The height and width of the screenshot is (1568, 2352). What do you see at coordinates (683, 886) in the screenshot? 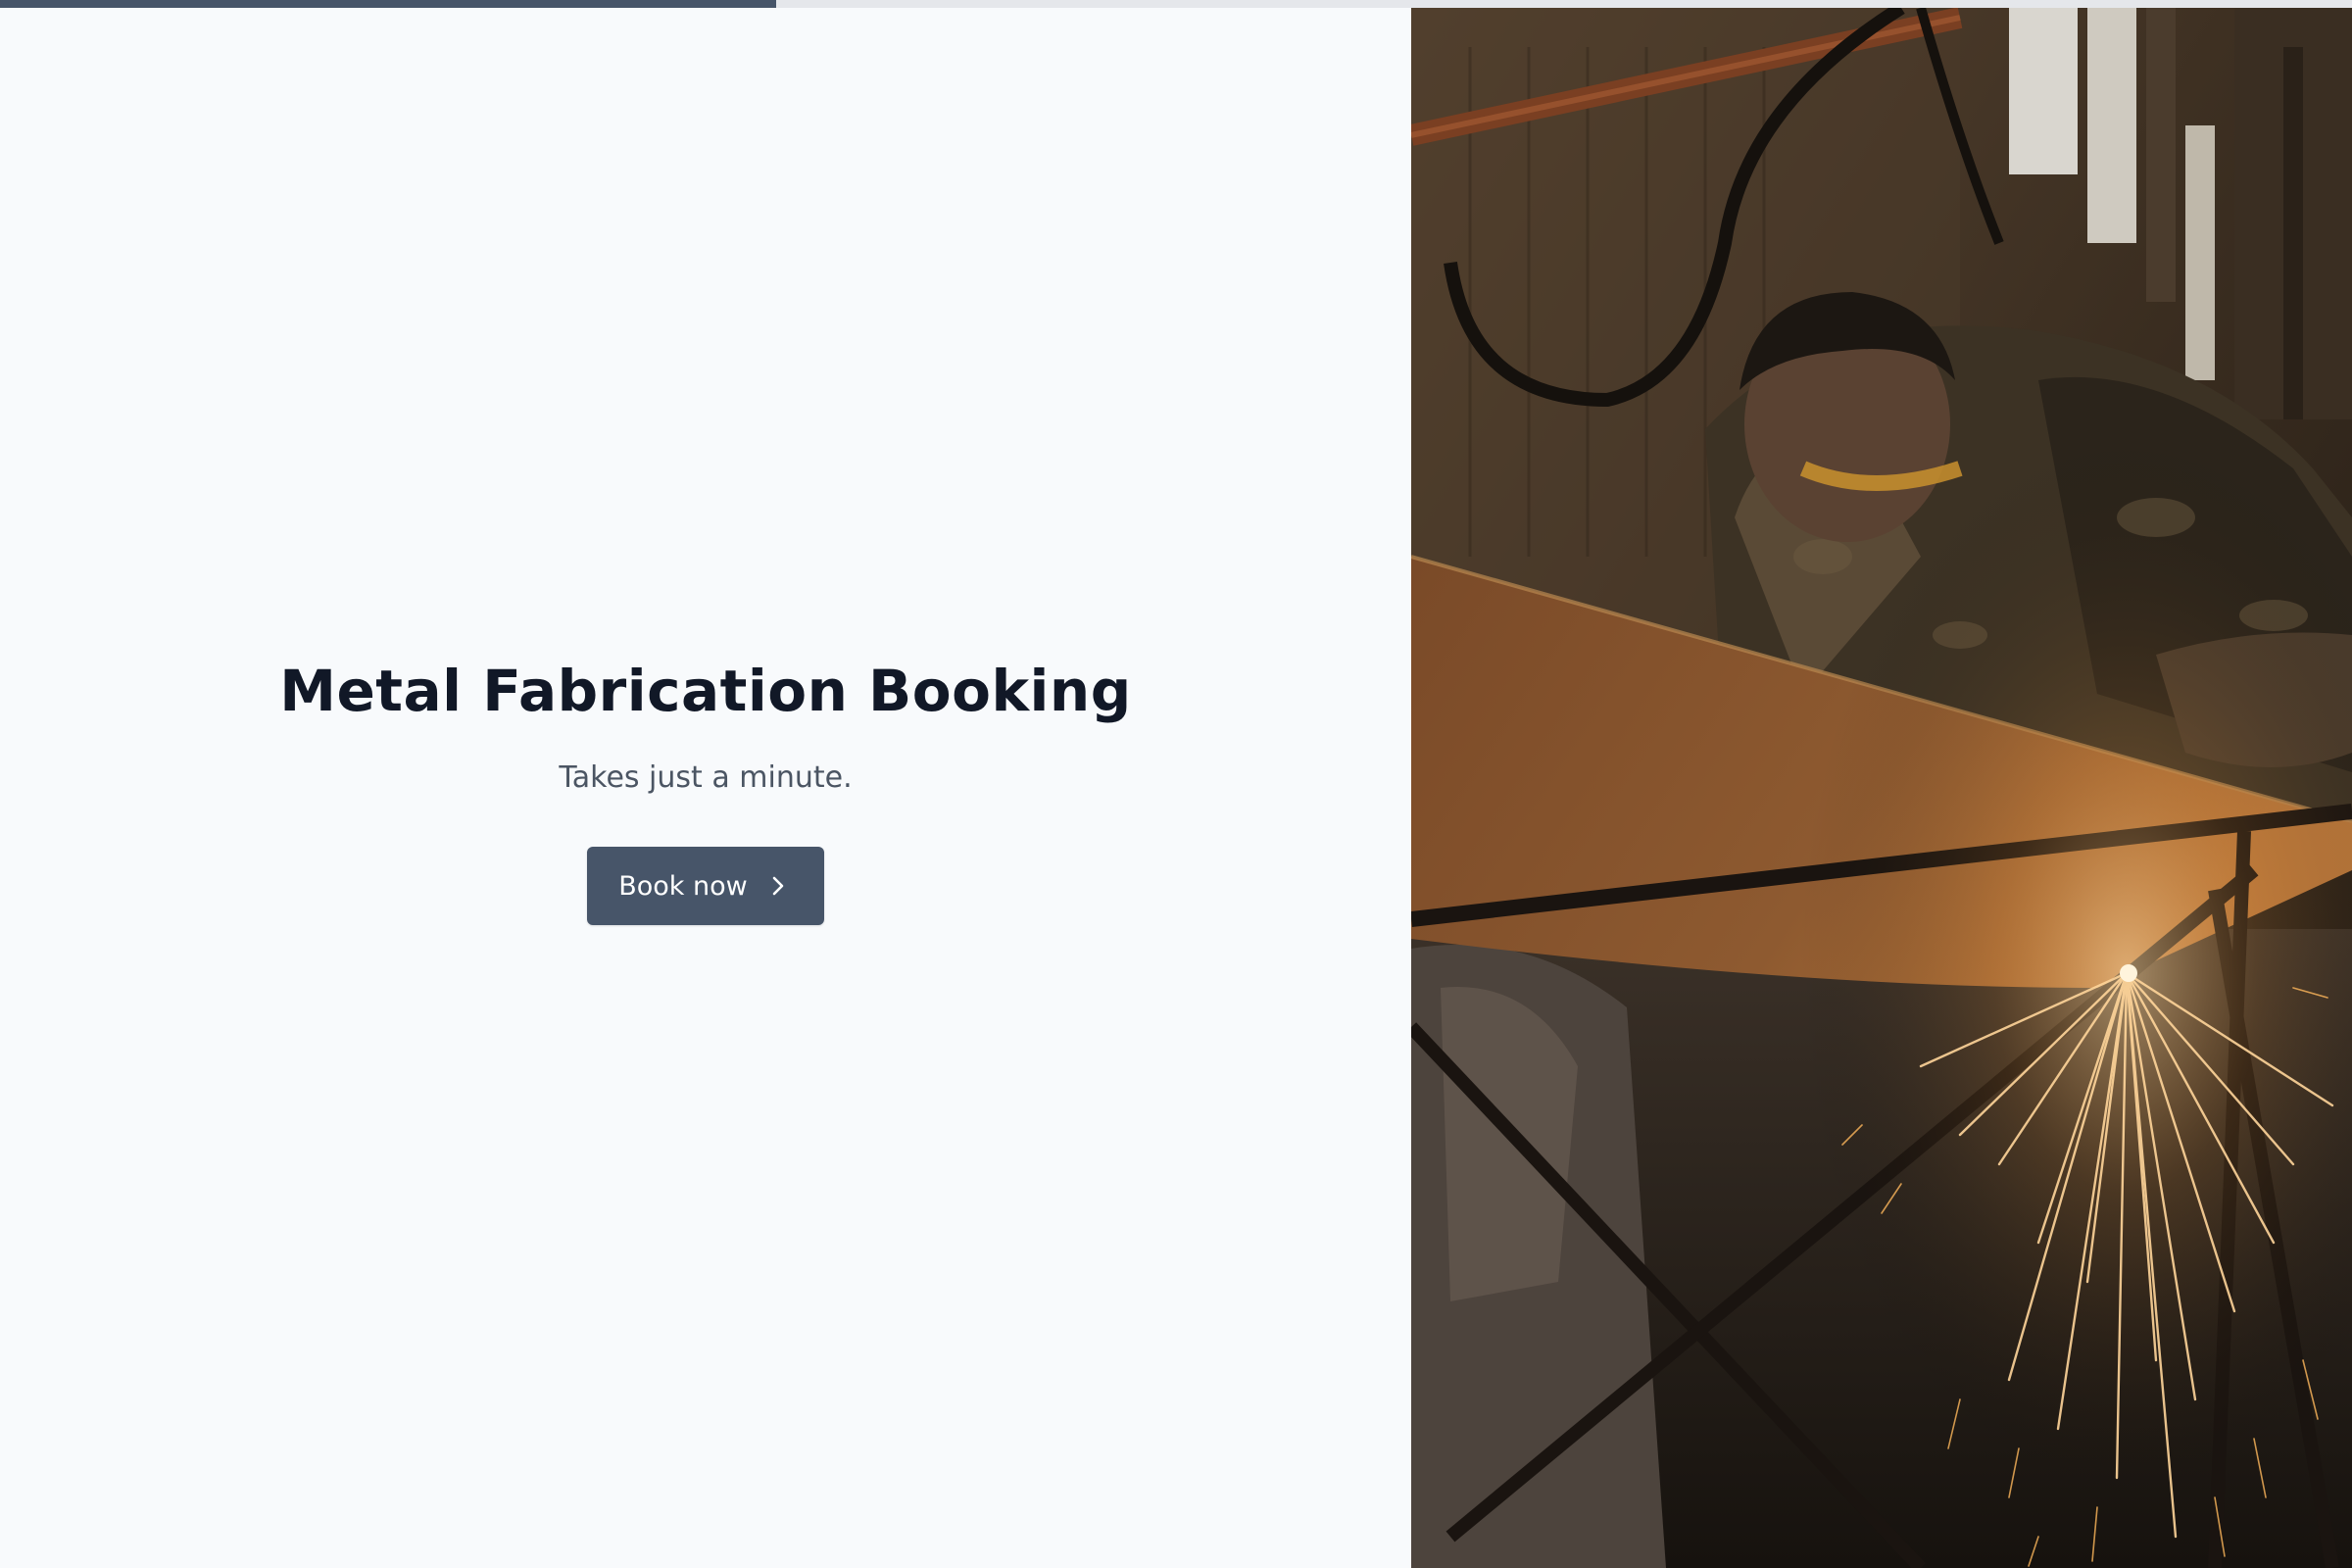
I see `book-now-label: Book now` at bounding box center [683, 886].